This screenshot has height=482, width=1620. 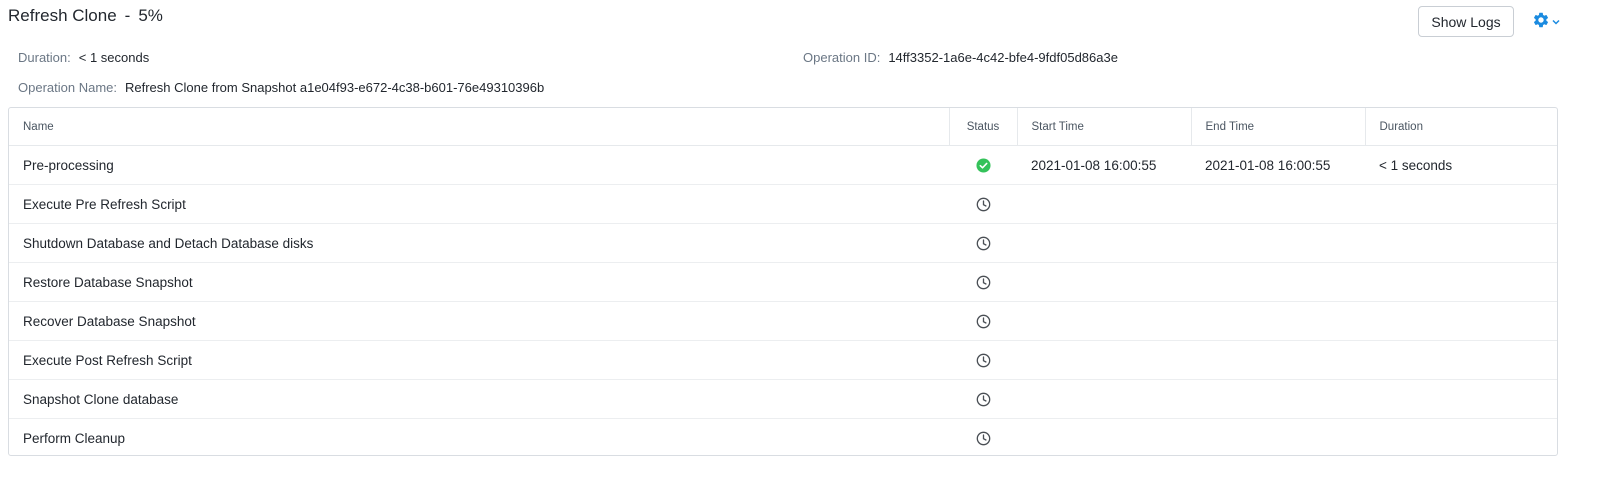 What do you see at coordinates (114, 57) in the screenshot?
I see `duration-value: < 1 seconds` at bounding box center [114, 57].